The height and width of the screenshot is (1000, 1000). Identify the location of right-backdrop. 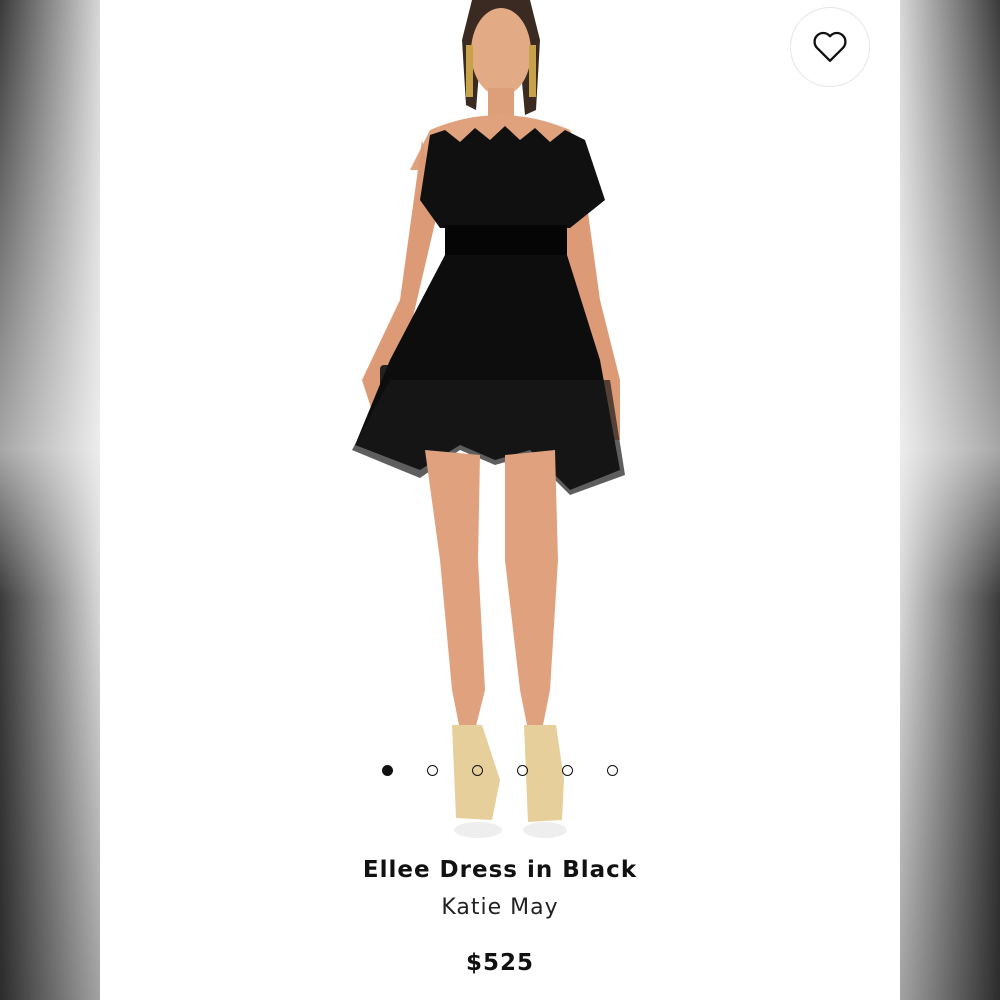
(950, 500).